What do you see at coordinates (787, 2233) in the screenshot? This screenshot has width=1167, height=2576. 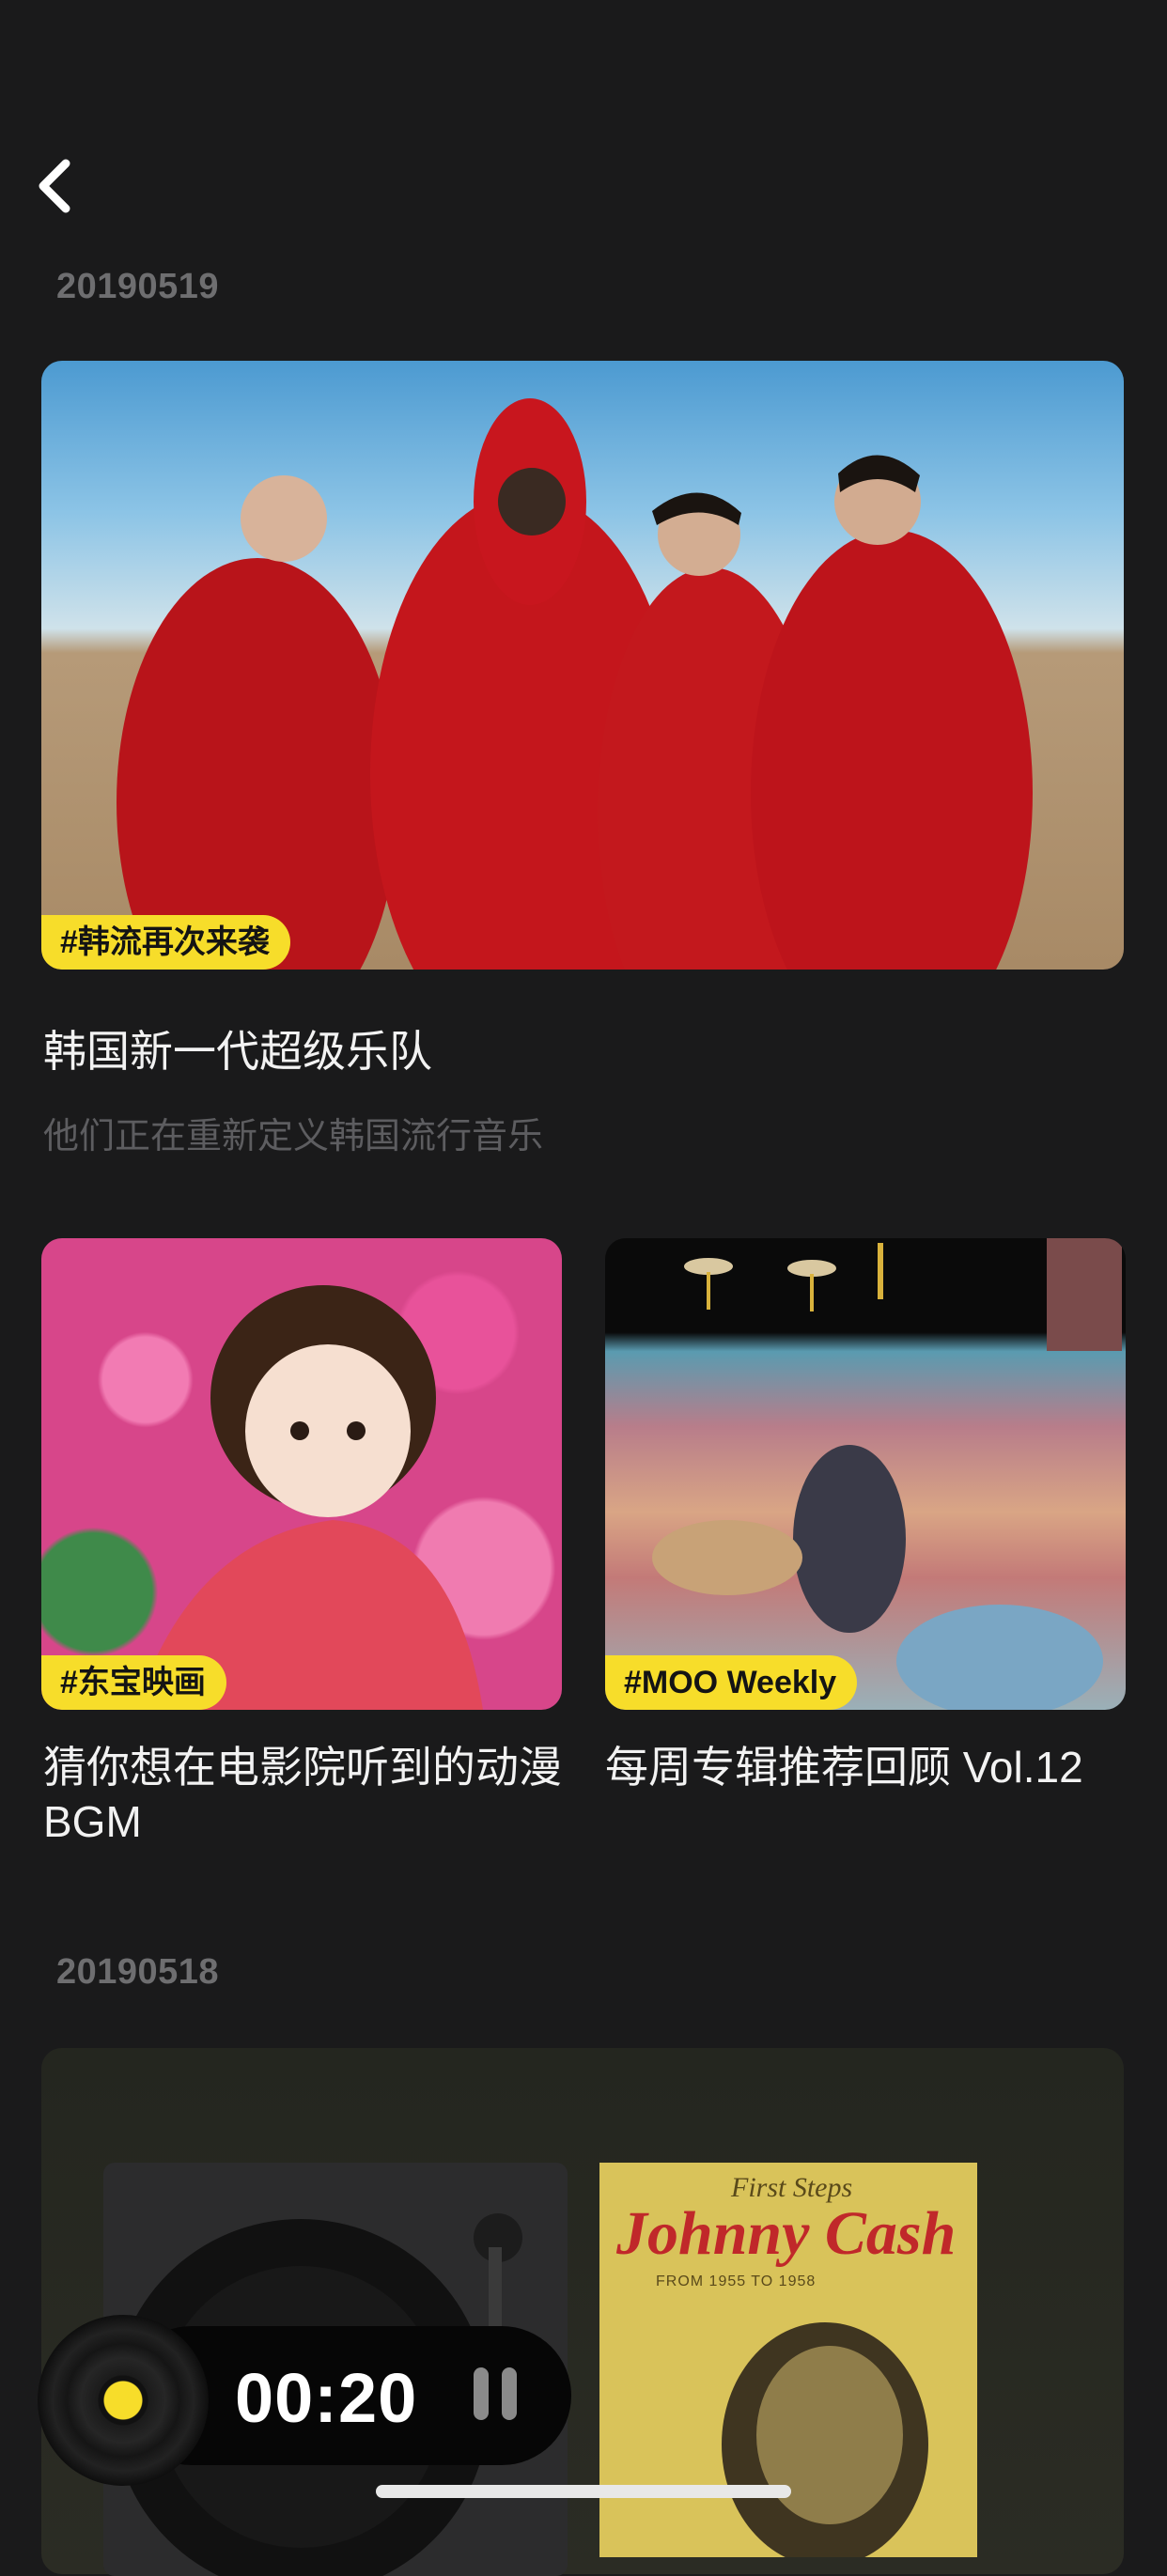 I see `album-artist: Johnny Cash` at bounding box center [787, 2233].